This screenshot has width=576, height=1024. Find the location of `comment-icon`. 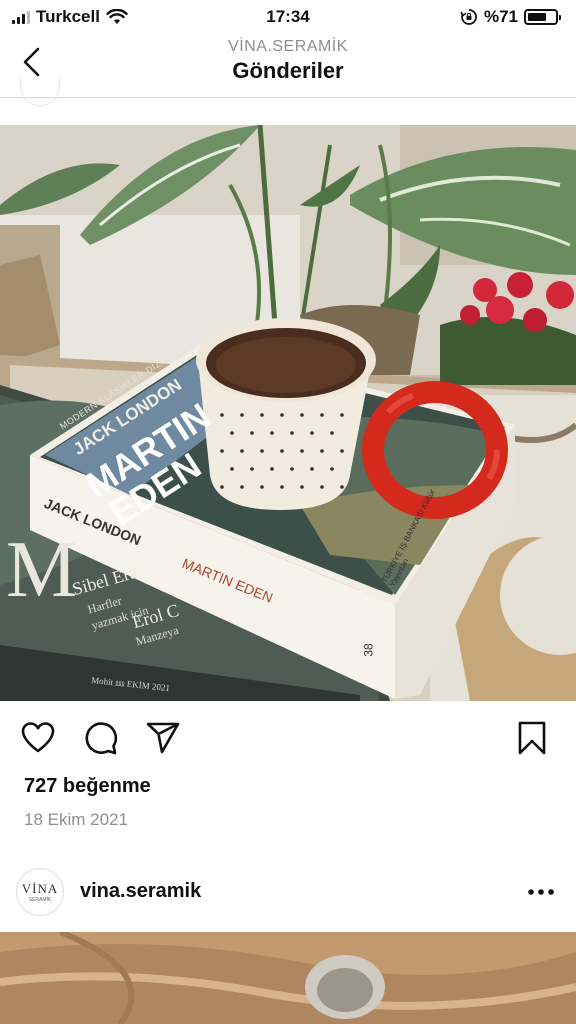

comment-icon is located at coordinates (101, 738).